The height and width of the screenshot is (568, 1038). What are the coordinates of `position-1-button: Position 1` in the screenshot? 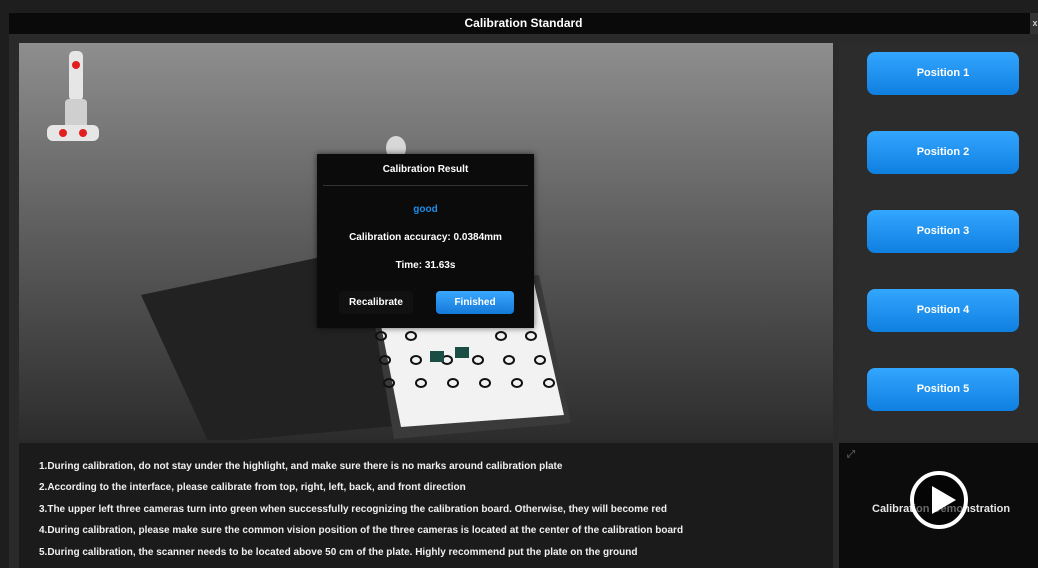 It's located at (943, 73).